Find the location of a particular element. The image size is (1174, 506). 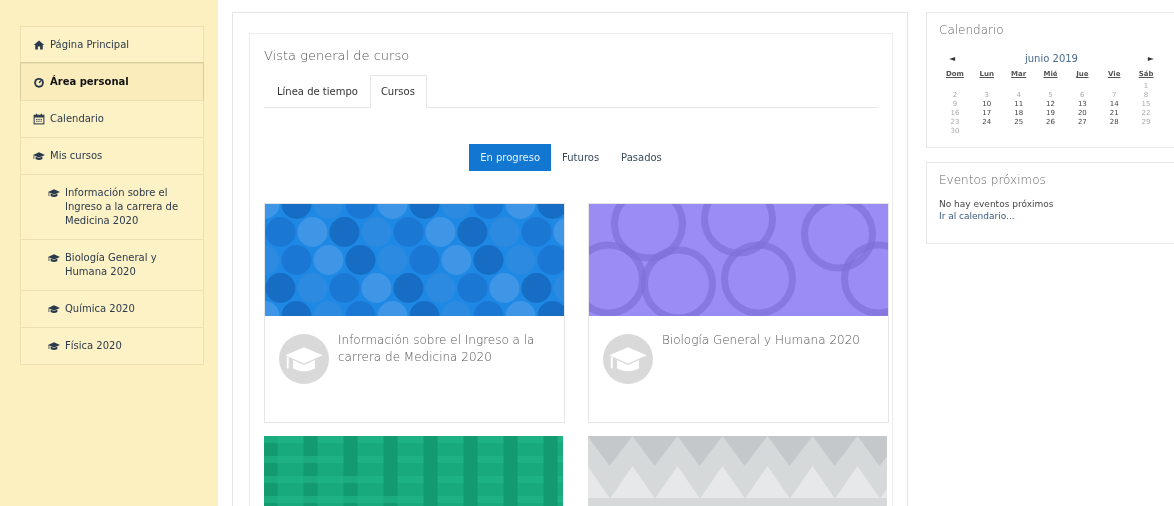

next-month-arrow: ► is located at coordinates (1150, 58).